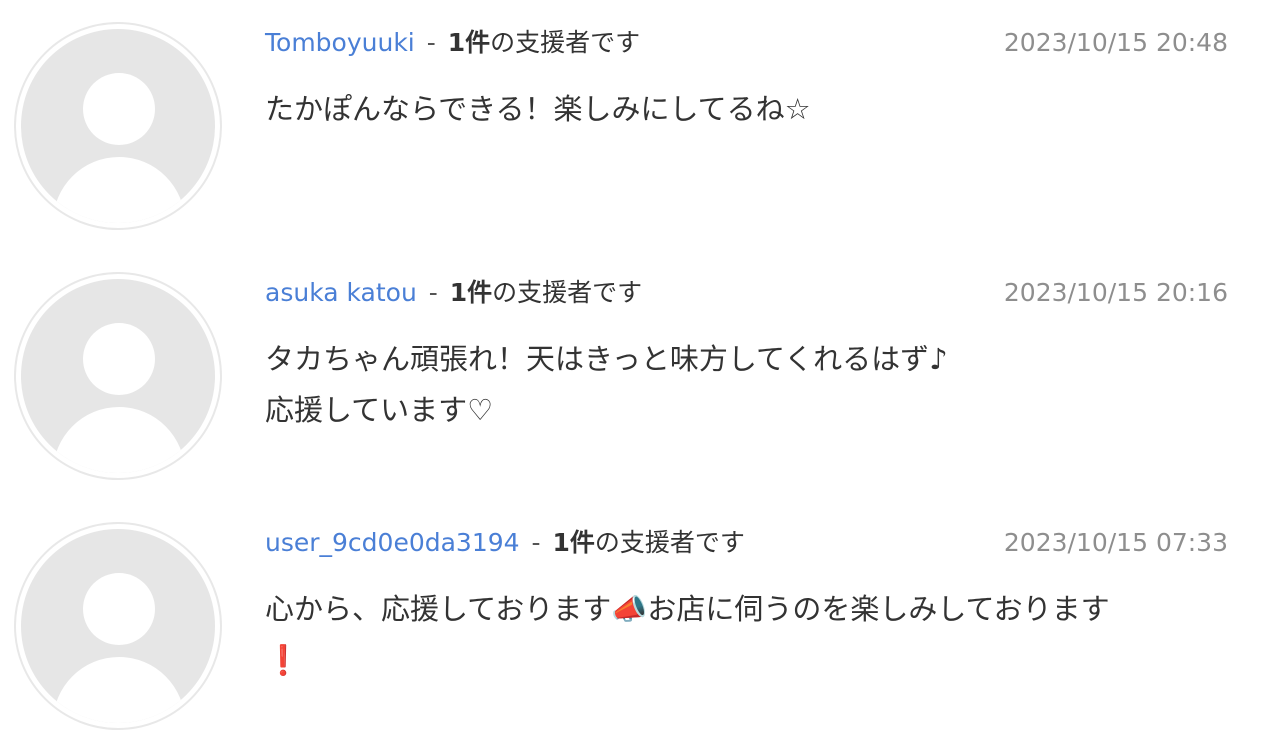  What do you see at coordinates (606, 359) in the screenshot?
I see `comment-line: タカちゃん頑張れ！天はきっと味方してくれるはず♪` at bounding box center [606, 359].